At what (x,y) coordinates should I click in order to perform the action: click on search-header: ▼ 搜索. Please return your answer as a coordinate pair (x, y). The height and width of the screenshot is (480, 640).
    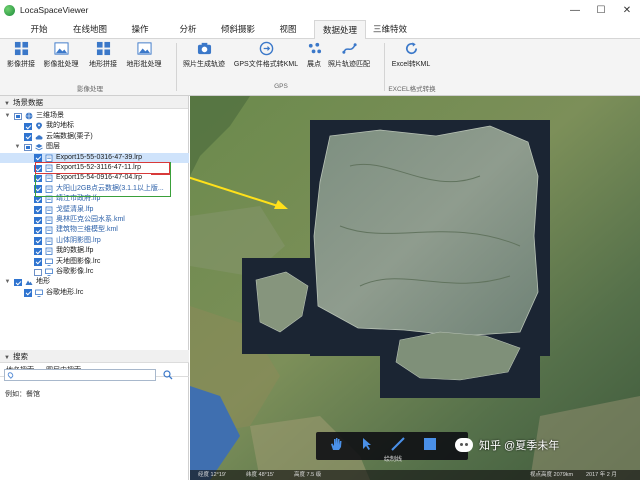
    Looking at the image, I should click on (94, 356).